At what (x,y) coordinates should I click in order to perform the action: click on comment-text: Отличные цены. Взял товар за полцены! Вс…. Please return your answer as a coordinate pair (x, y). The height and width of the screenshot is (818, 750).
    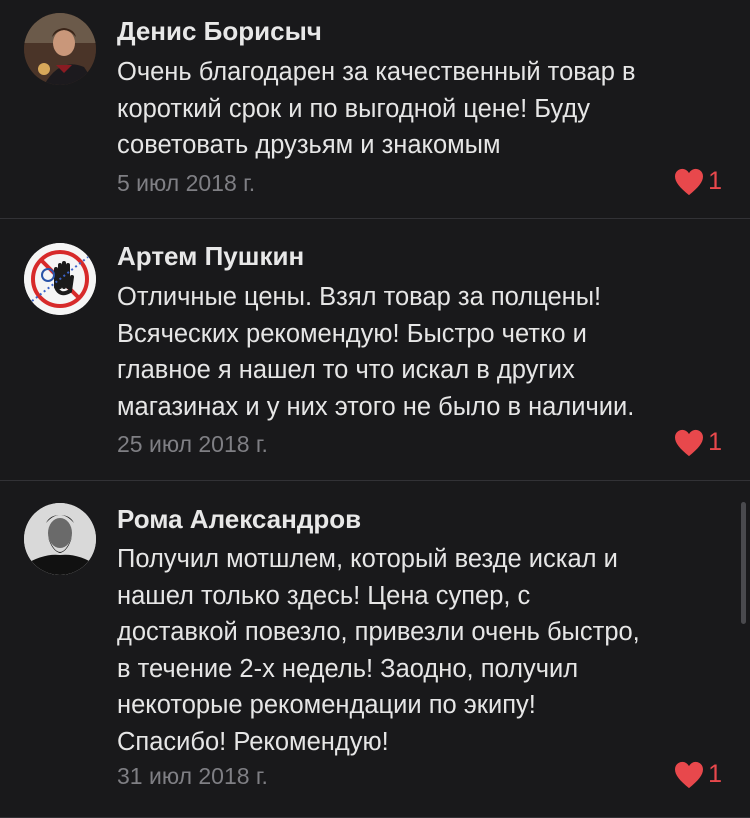
    Looking at the image, I should click on (427, 352).